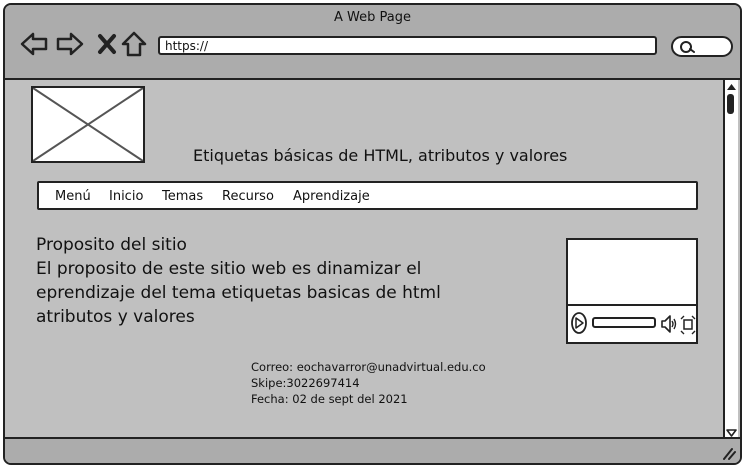  What do you see at coordinates (372, 17) in the screenshot?
I see `window-title: A Web Page` at bounding box center [372, 17].